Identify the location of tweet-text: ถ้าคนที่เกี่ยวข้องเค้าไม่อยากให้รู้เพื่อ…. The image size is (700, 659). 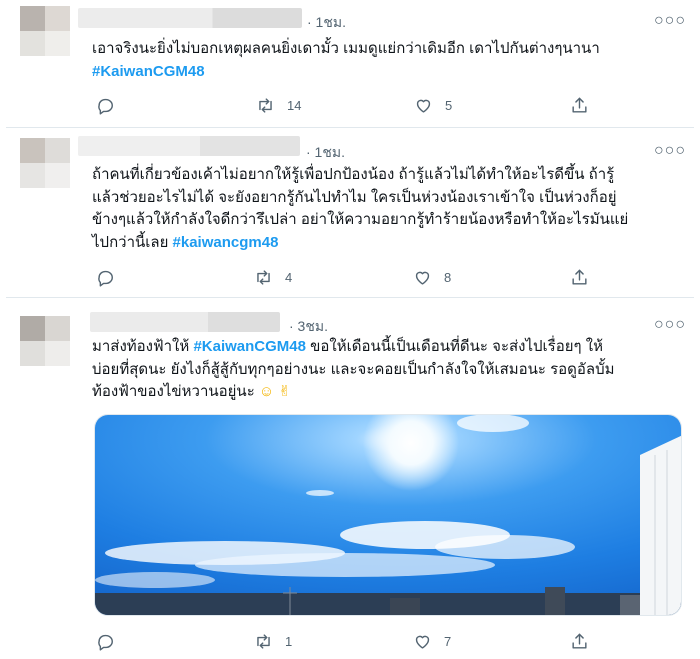
(360, 209).